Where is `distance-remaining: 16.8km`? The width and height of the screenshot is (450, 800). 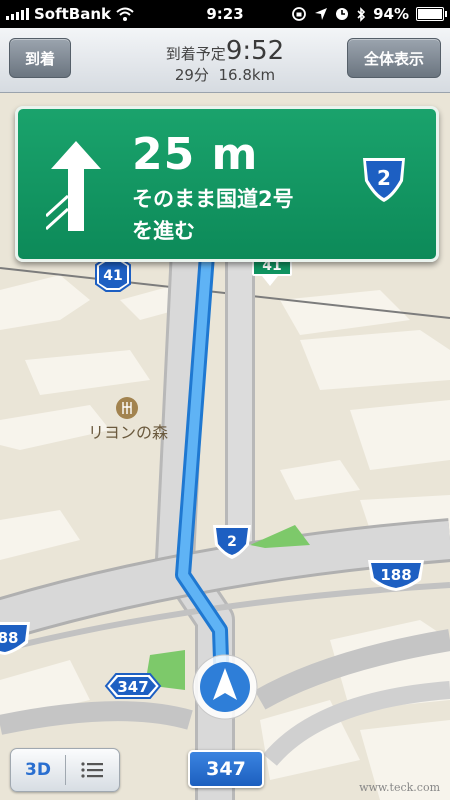 distance-remaining: 16.8km is located at coordinates (247, 75).